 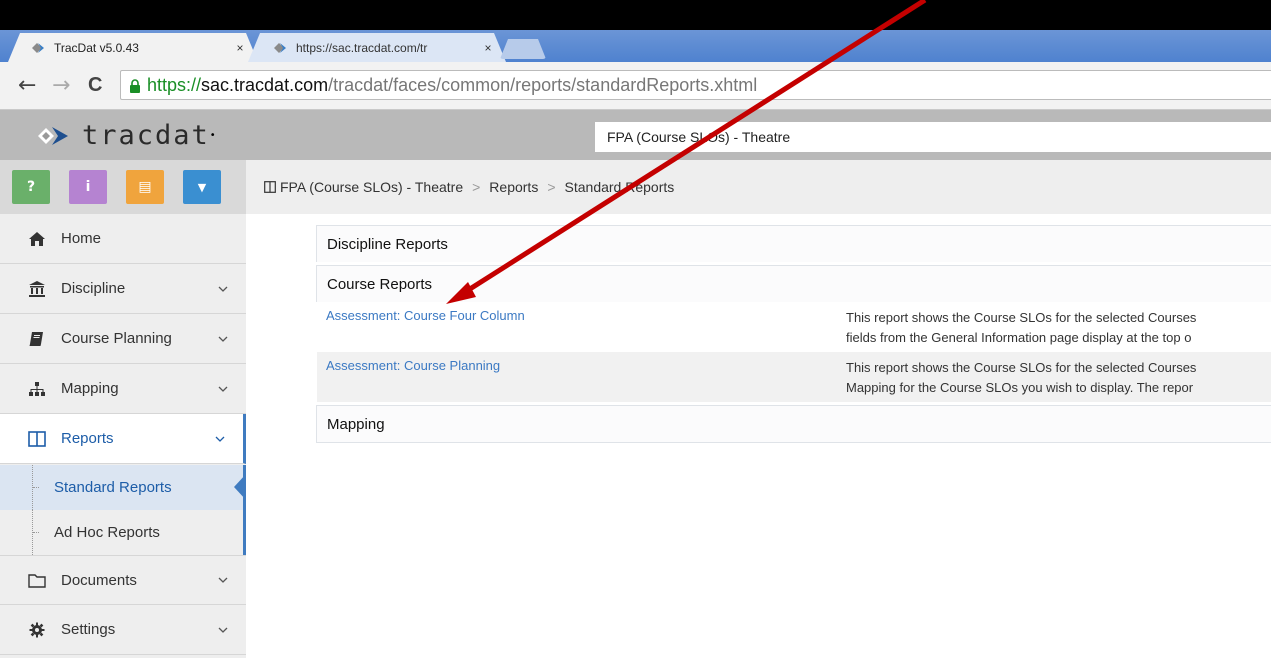 What do you see at coordinates (27, 85) in the screenshot?
I see `back-arrow-icon: ←` at bounding box center [27, 85].